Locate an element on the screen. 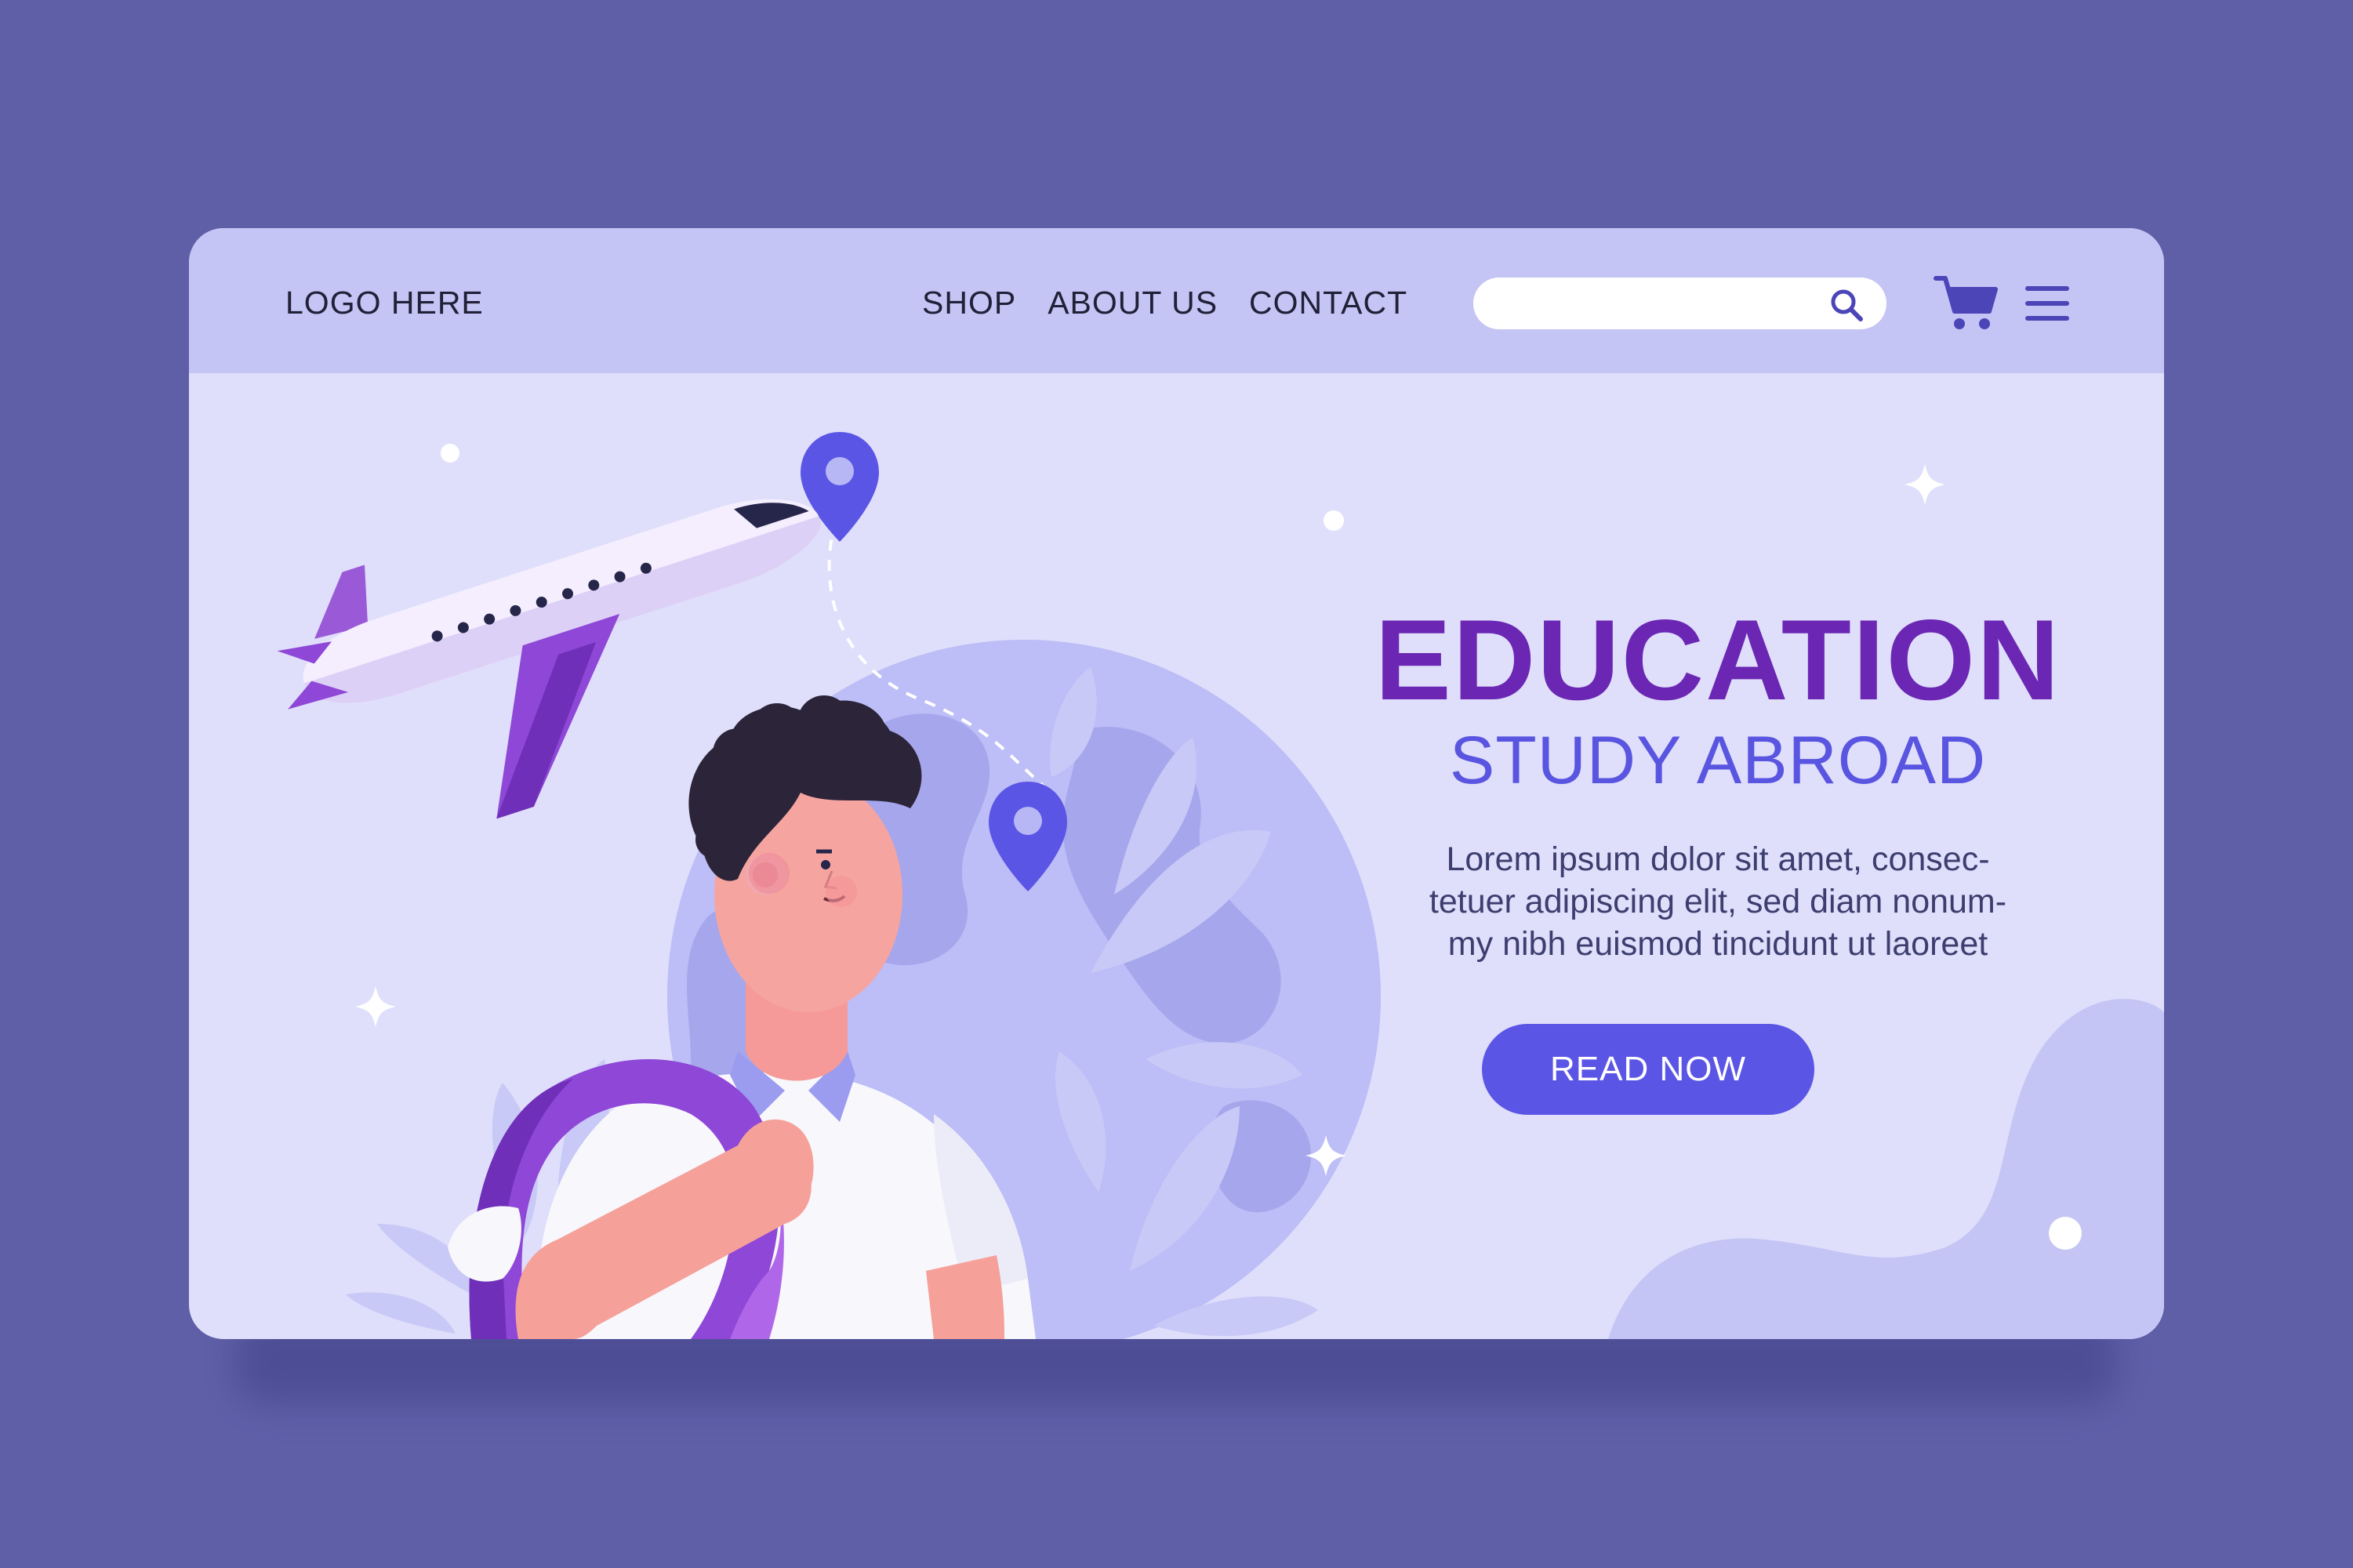 This screenshot has height=1568, width=2353. read-now-button: READ NOW is located at coordinates (1648, 1069).